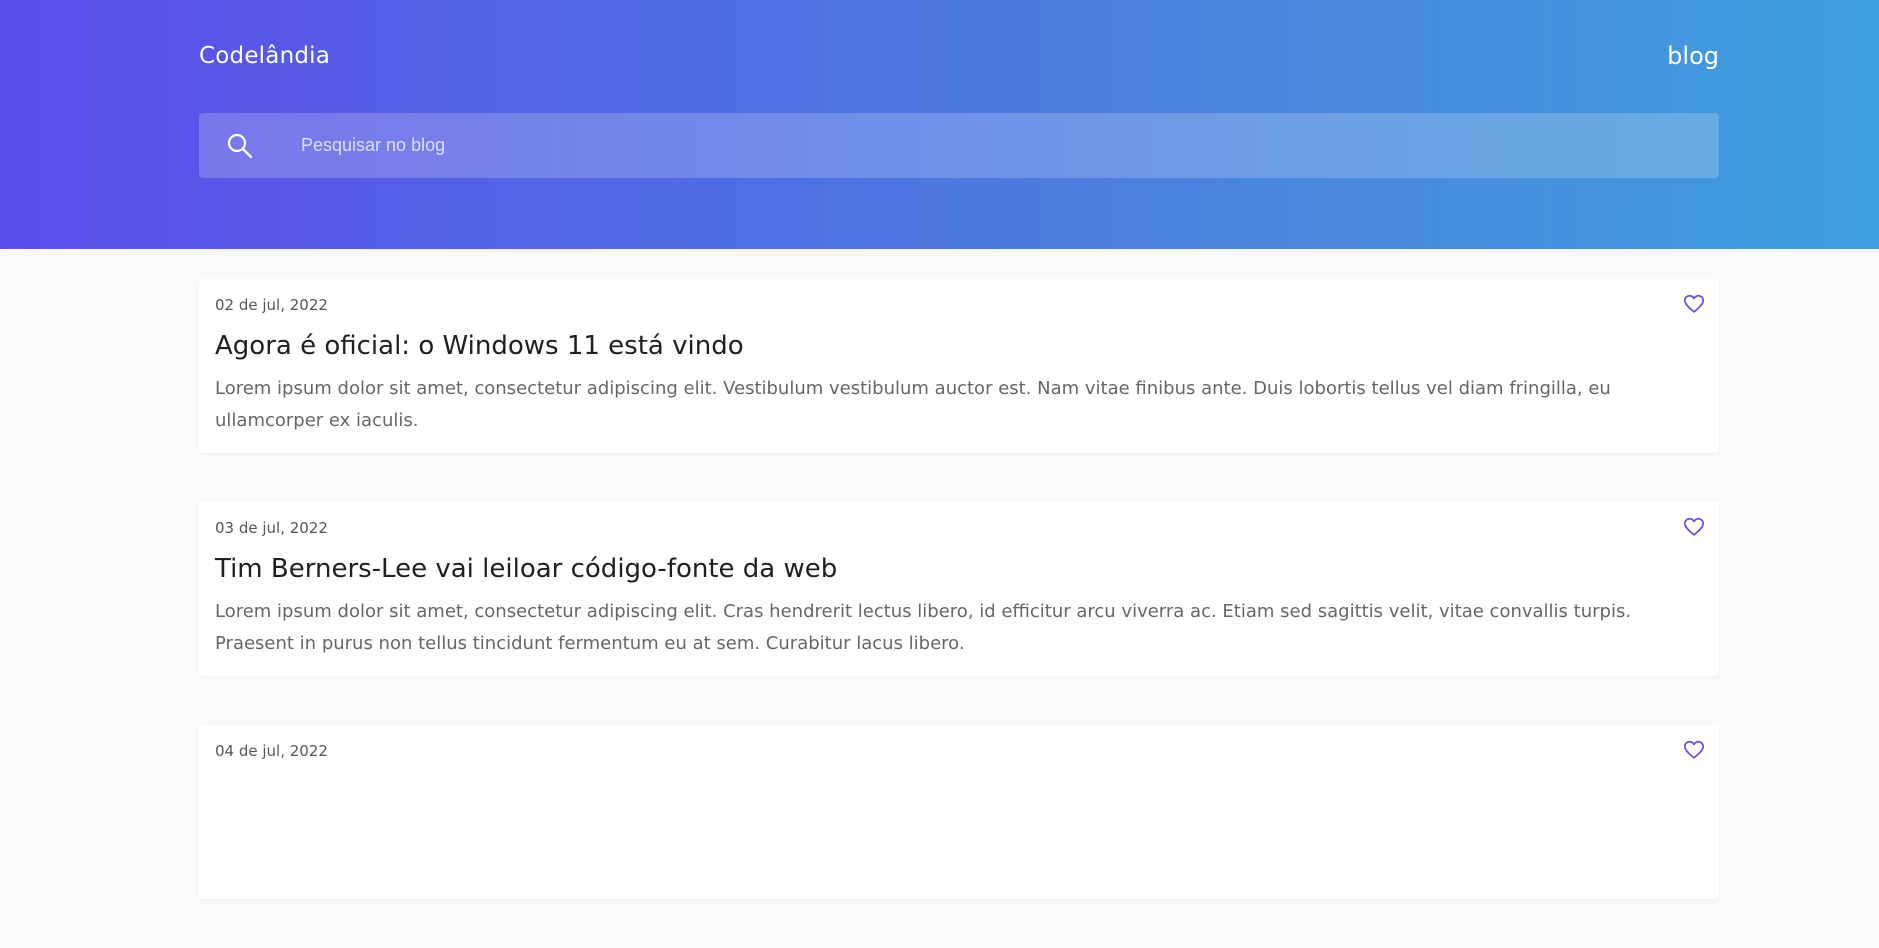 Image resolution: width=1879 pixels, height=948 pixels. What do you see at coordinates (264, 56) in the screenshot?
I see `brand-logo: Codelândia` at bounding box center [264, 56].